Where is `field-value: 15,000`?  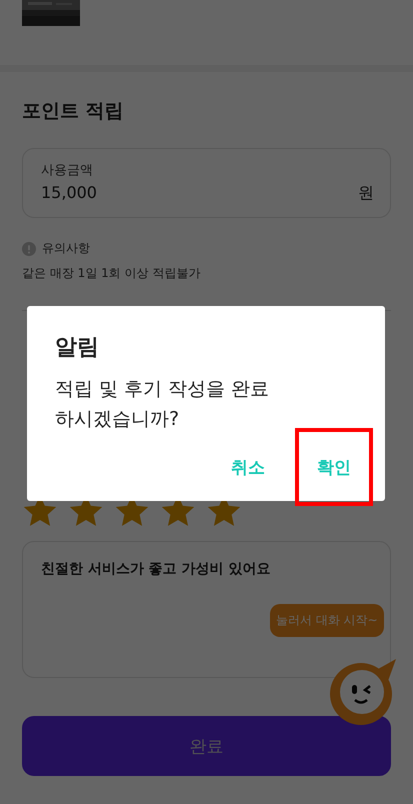 field-value: 15,000 is located at coordinates (69, 193).